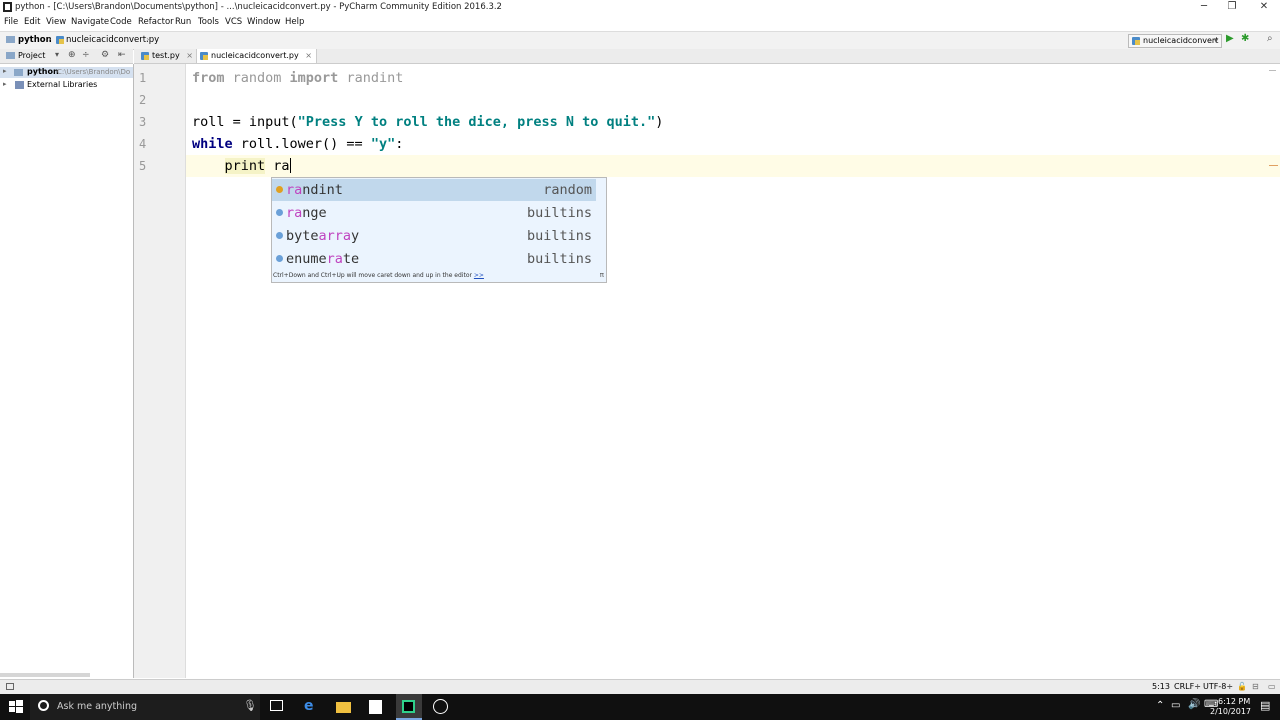 This screenshot has height=720, width=1280. I want to click on clock-date: 2/10/2017, so click(1230, 711).